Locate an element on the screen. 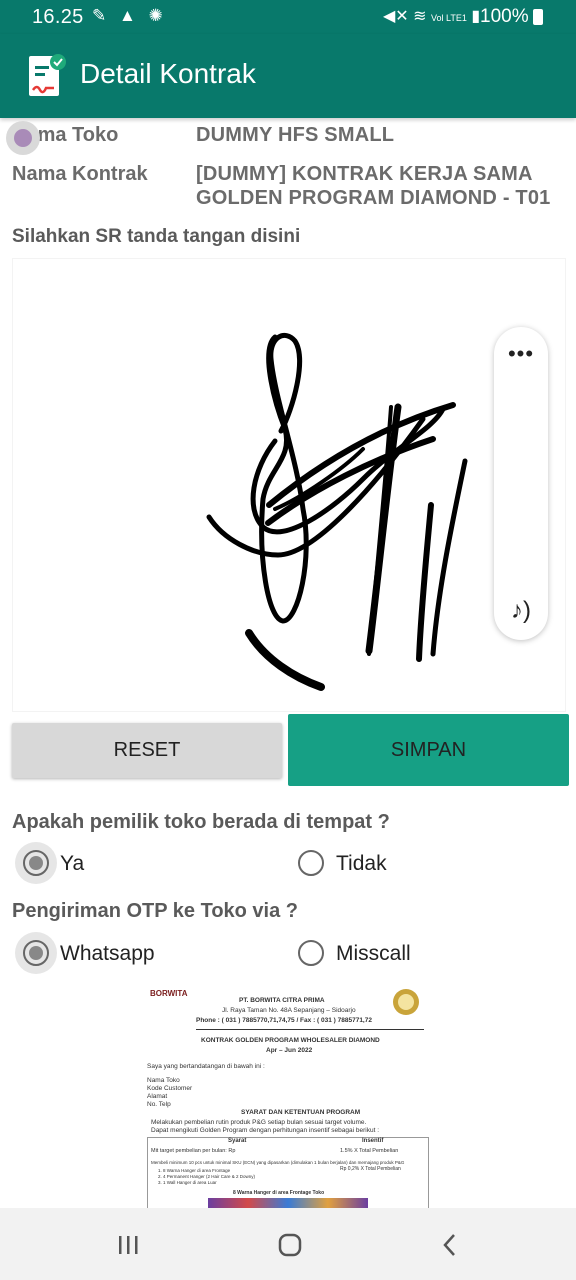 The width and height of the screenshot is (576, 1280). doc-table-header-insentif: Insentif is located at coordinates (373, 1141).